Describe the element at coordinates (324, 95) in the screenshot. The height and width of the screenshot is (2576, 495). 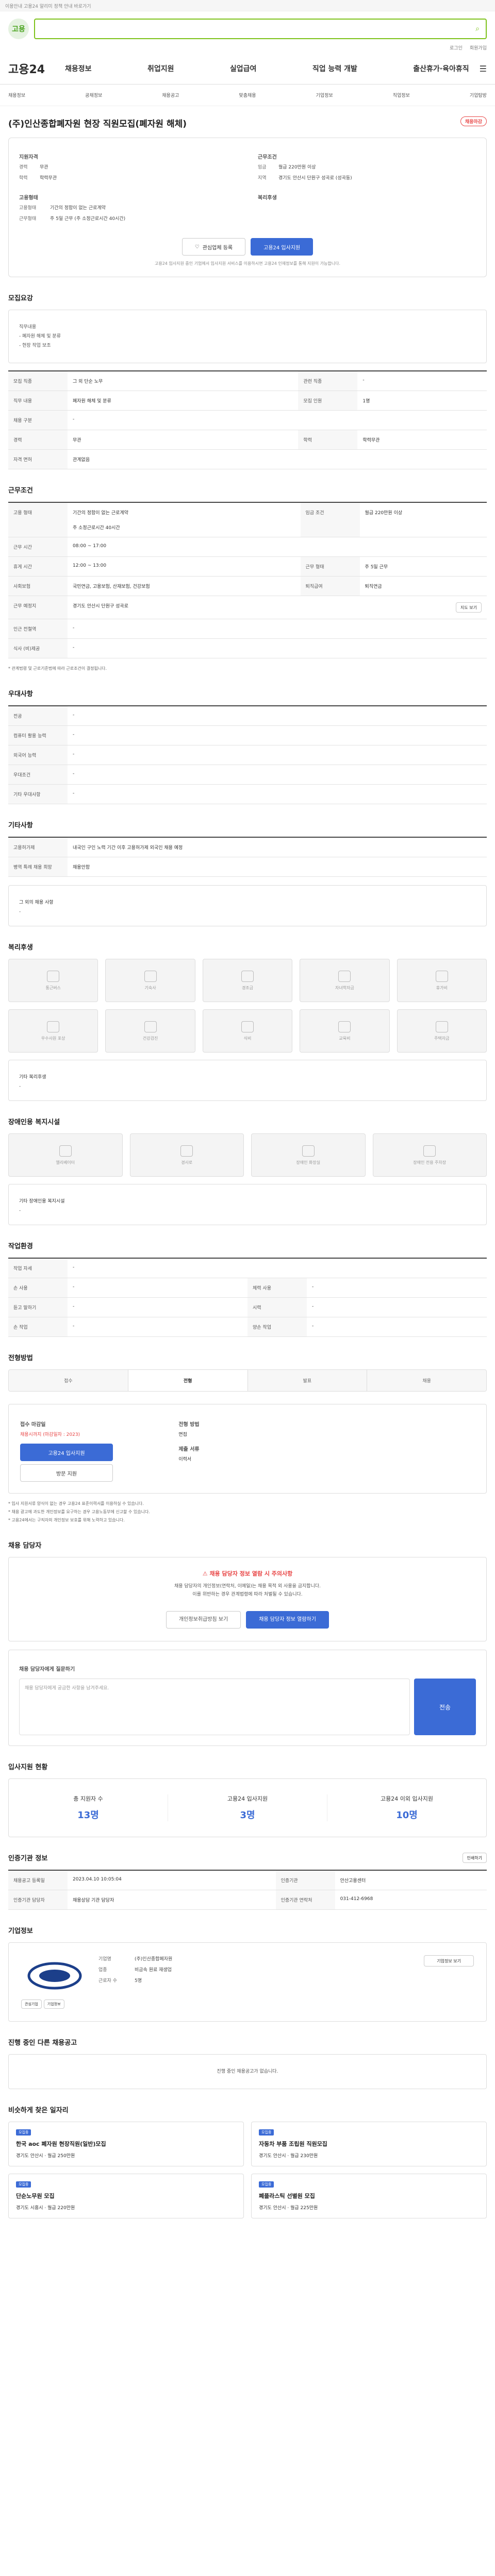
I see `subnav-item: 기업정보` at that location.